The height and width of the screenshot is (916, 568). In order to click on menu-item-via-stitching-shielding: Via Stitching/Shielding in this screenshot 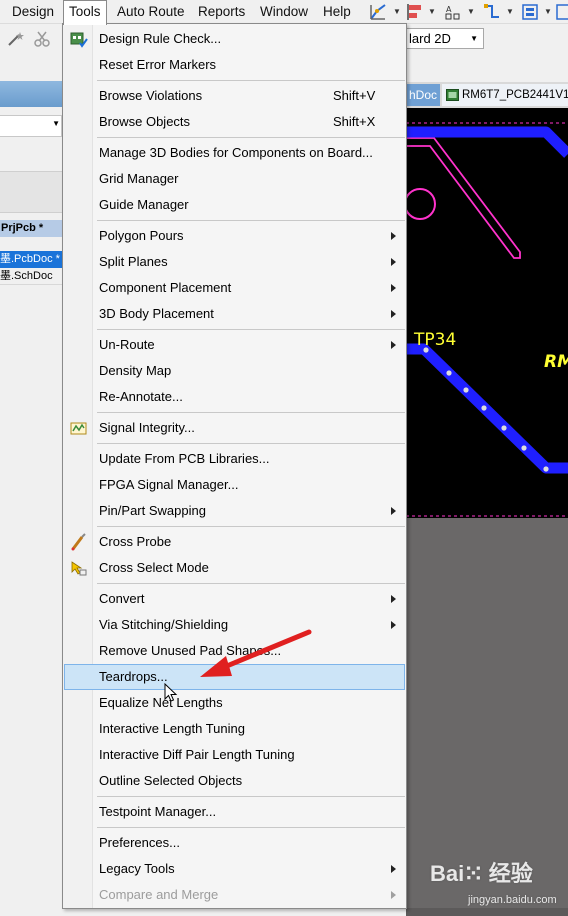, I will do `click(234, 625)`.